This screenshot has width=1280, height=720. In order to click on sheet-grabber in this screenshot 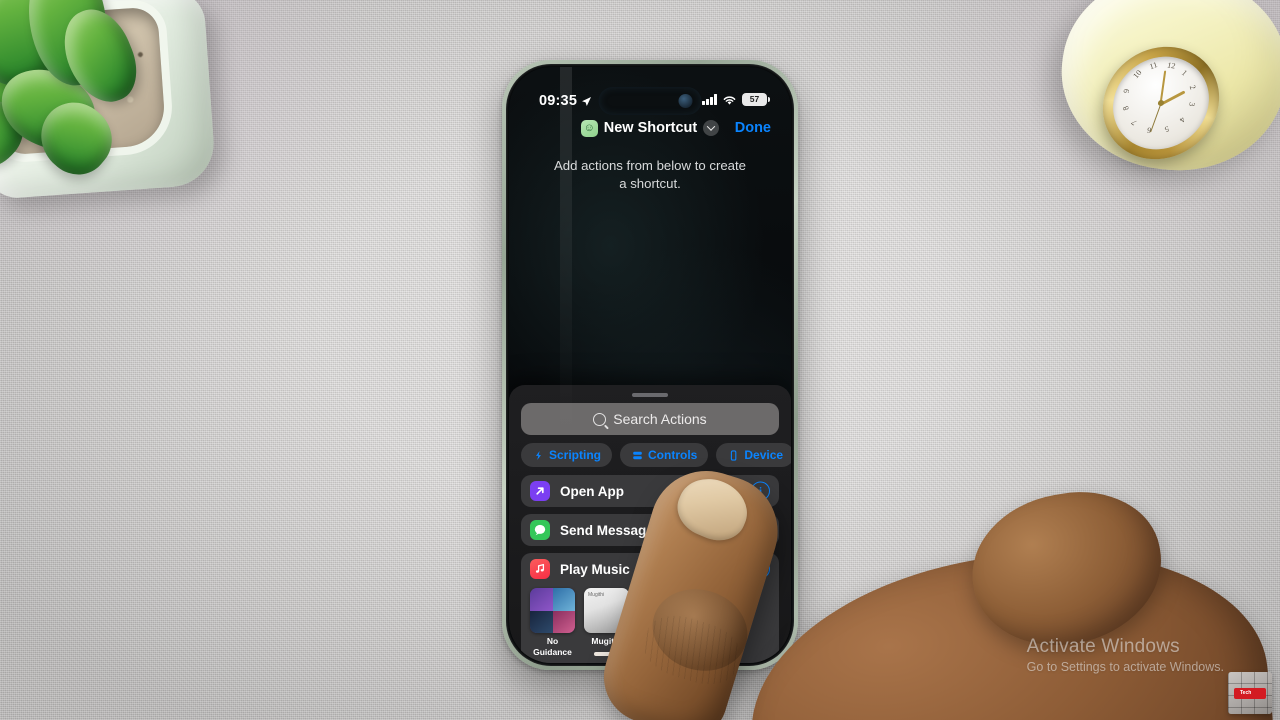, I will do `click(650, 395)`.